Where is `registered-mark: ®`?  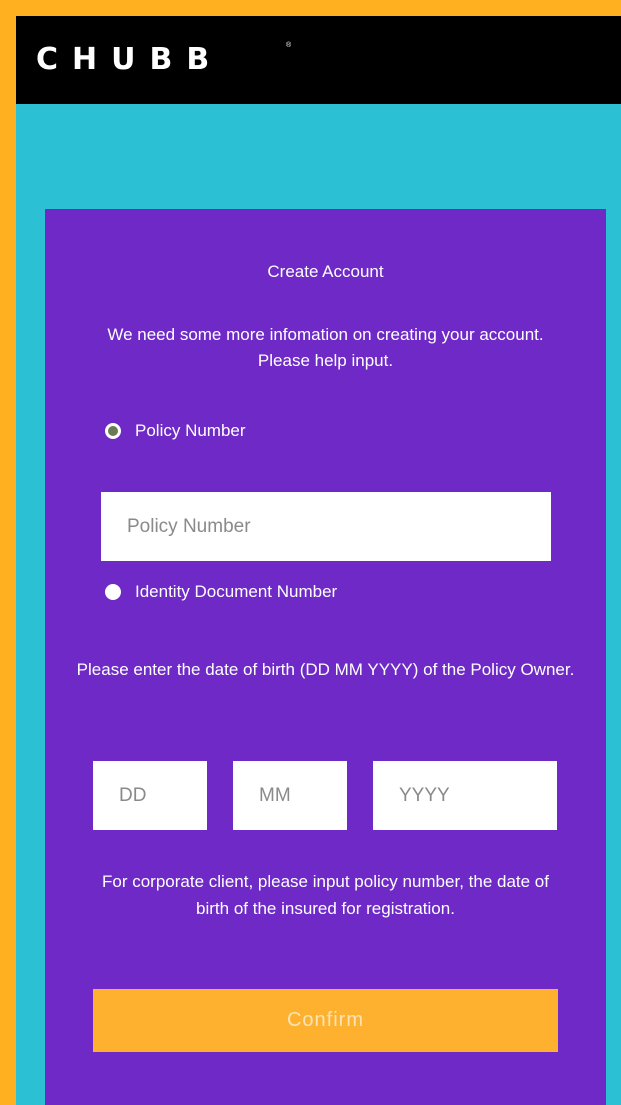 registered-mark: ® is located at coordinates (289, 45).